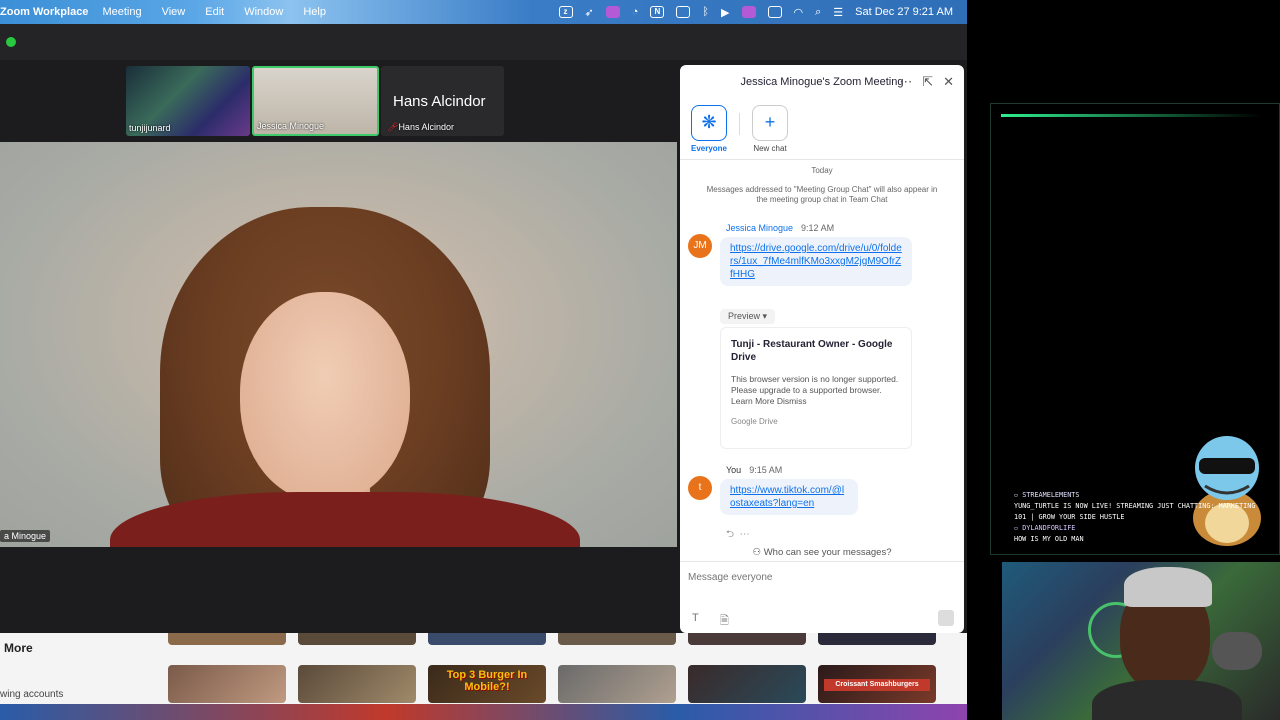  What do you see at coordinates (946, 618) in the screenshot?
I see `send-button` at bounding box center [946, 618].